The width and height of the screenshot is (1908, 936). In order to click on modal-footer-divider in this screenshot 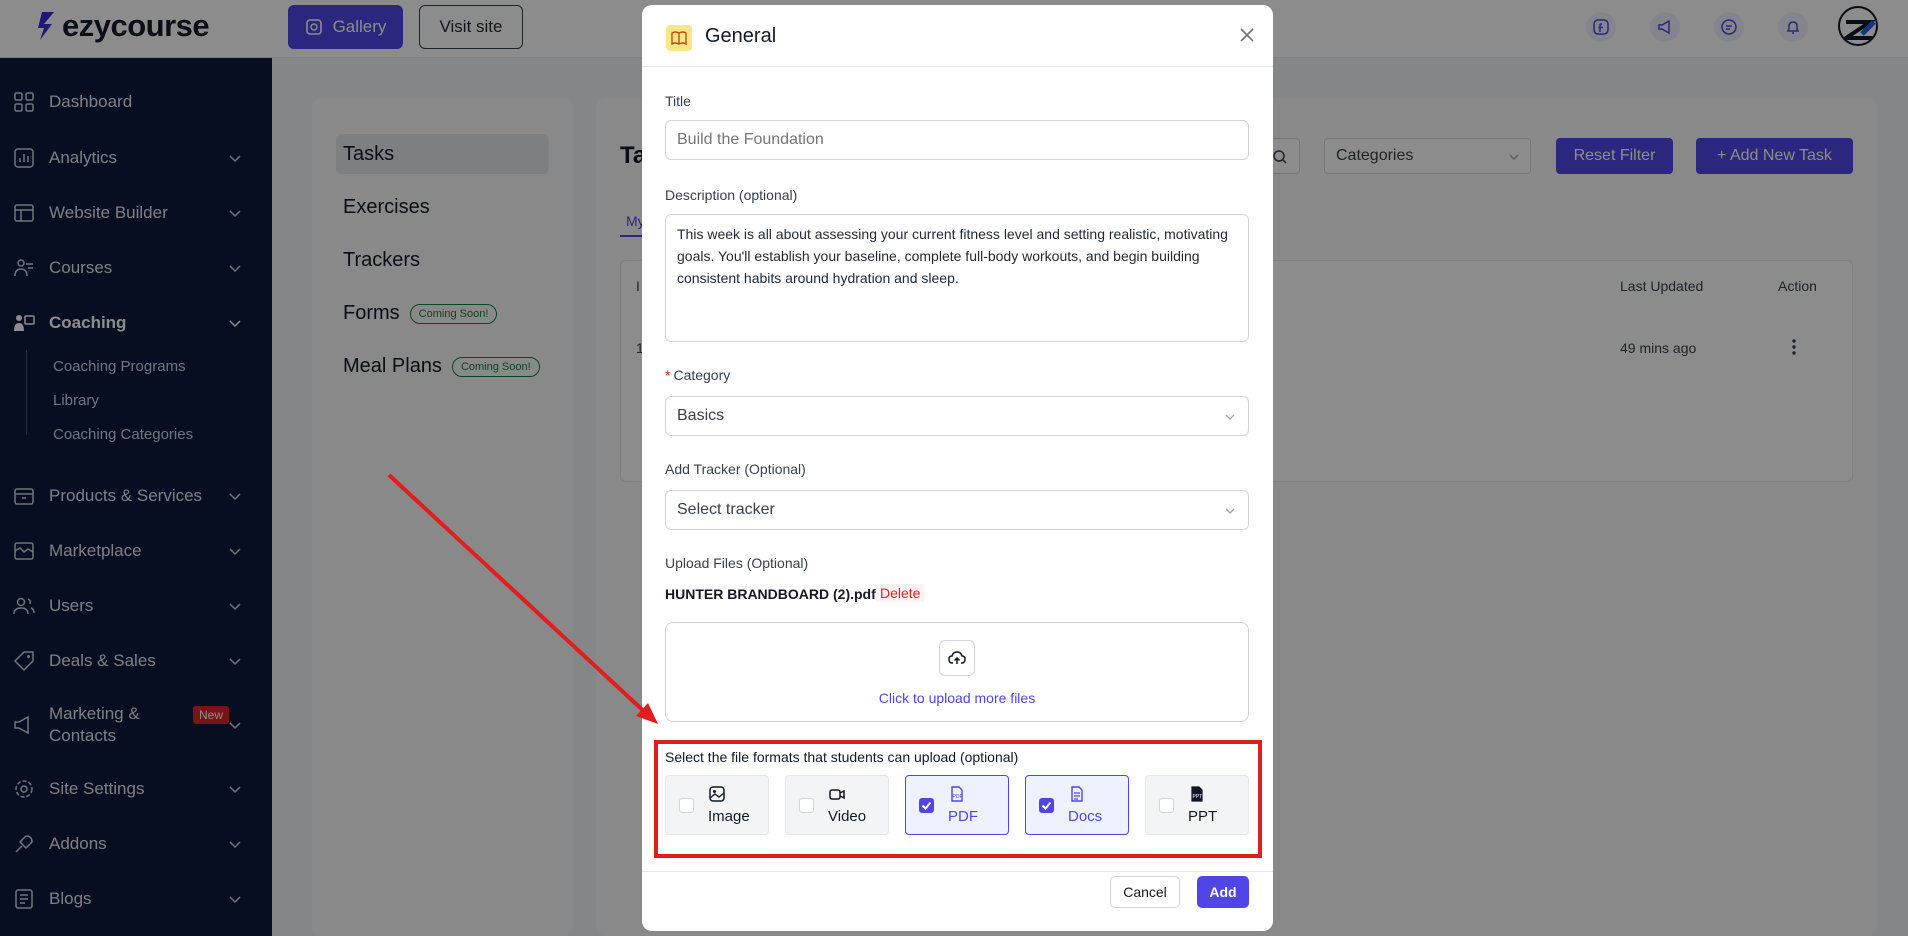, I will do `click(957, 871)`.